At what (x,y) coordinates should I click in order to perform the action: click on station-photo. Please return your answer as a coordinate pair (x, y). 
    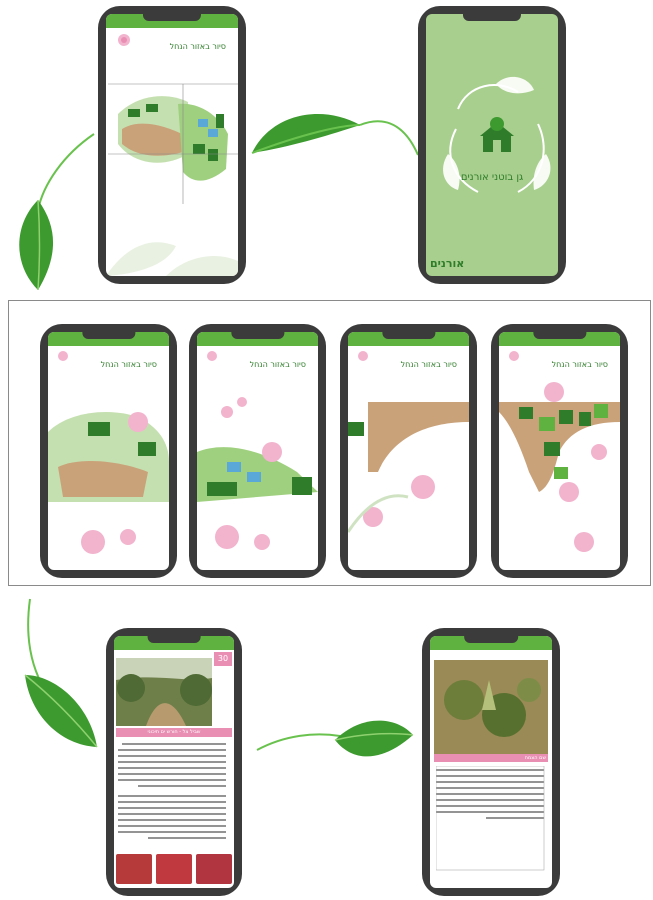
    Looking at the image, I should click on (164, 692).